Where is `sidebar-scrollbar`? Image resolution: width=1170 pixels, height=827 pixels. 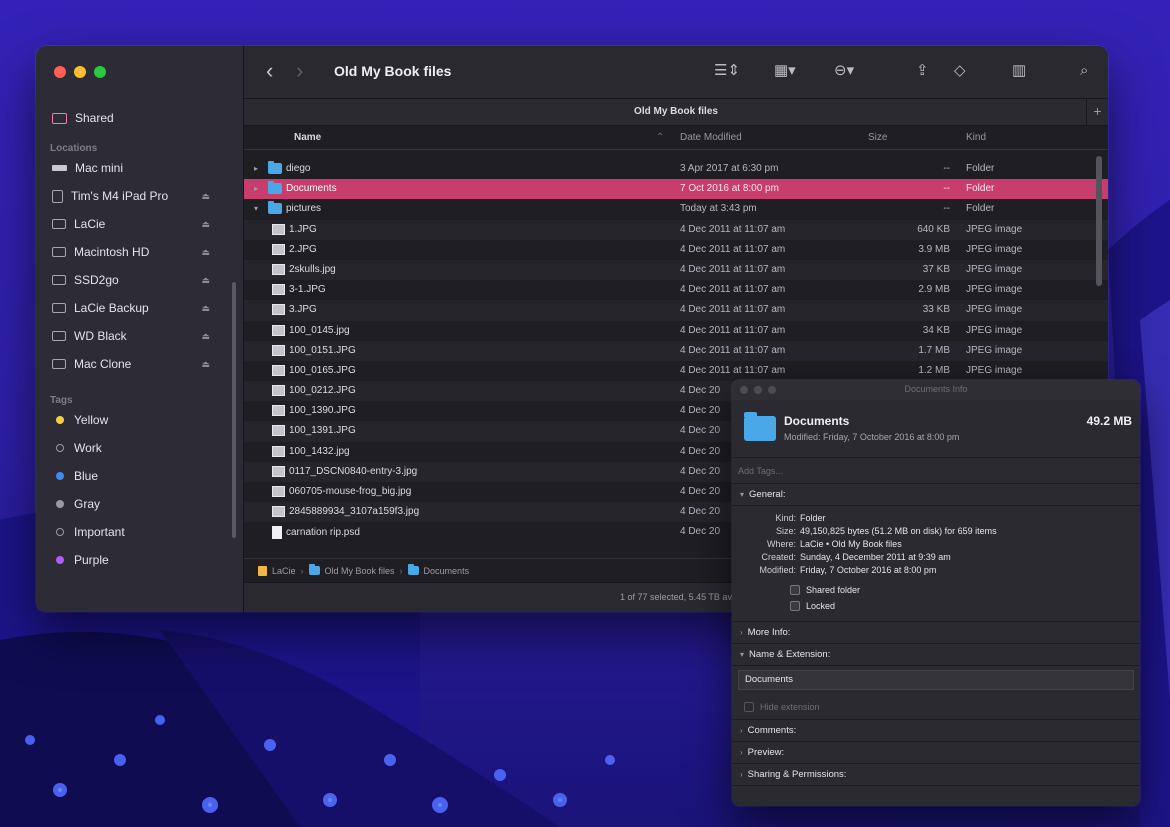
sidebar-scrollbar is located at coordinates (234, 410).